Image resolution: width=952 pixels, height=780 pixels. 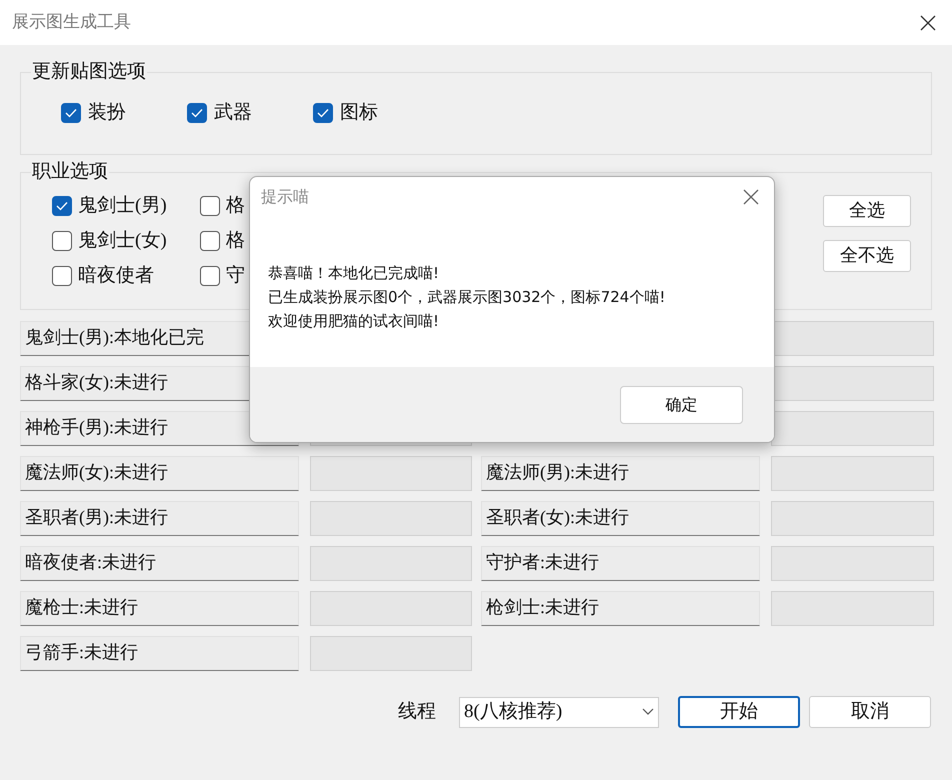 I want to click on checkbox-label: 暗夜使者, so click(x=116, y=276).